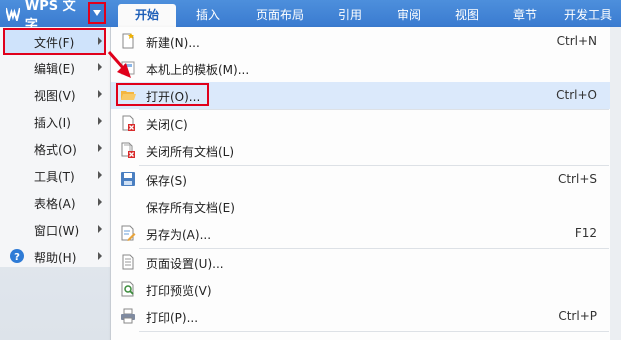 The width and height of the screenshot is (621, 340). Describe the element at coordinates (374, 331) in the screenshot. I see `menu-separator` at that location.